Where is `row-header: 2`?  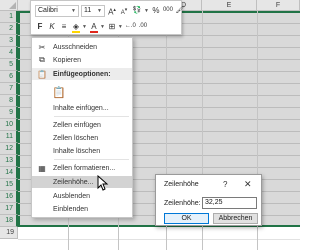
row-header: 2 is located at coordinates (9, 29).